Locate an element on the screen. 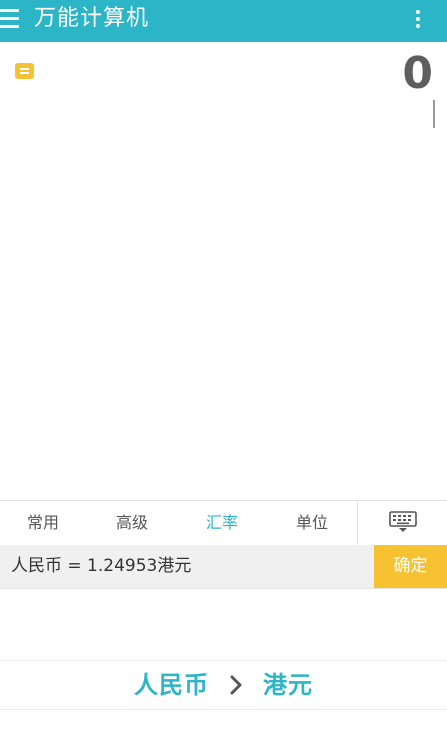 The image size is (447, 730). app-bar: 万能计算机 is located at coordinates (223, 21).